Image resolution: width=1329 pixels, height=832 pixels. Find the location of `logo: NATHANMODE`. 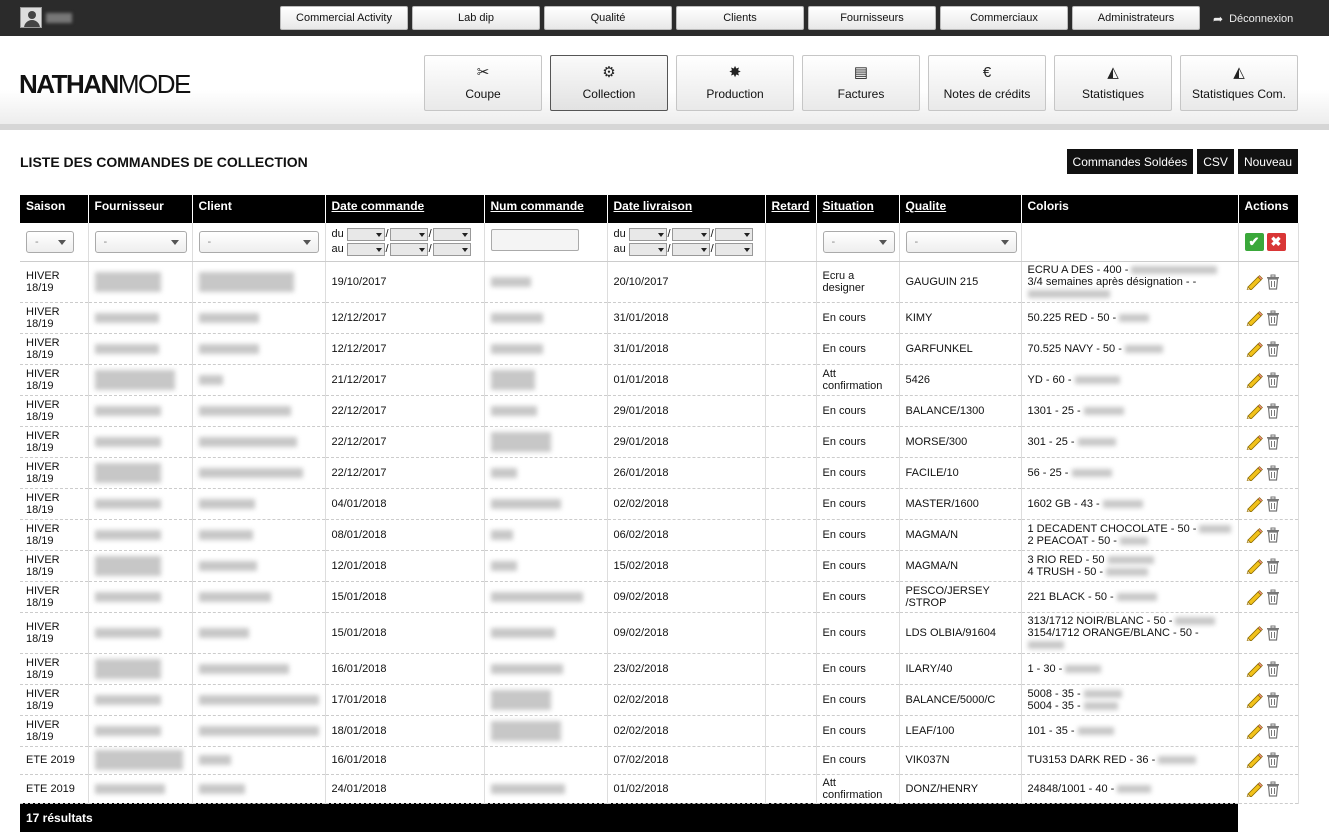

logo: NATHANMODE is located at coordinates (105, 84).